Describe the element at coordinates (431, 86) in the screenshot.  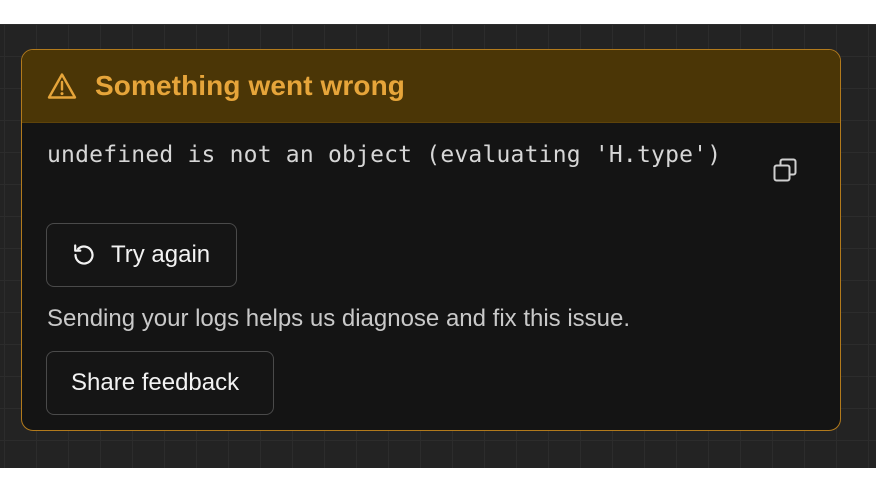
I see `error-card-header: Something went wrong` at that location.